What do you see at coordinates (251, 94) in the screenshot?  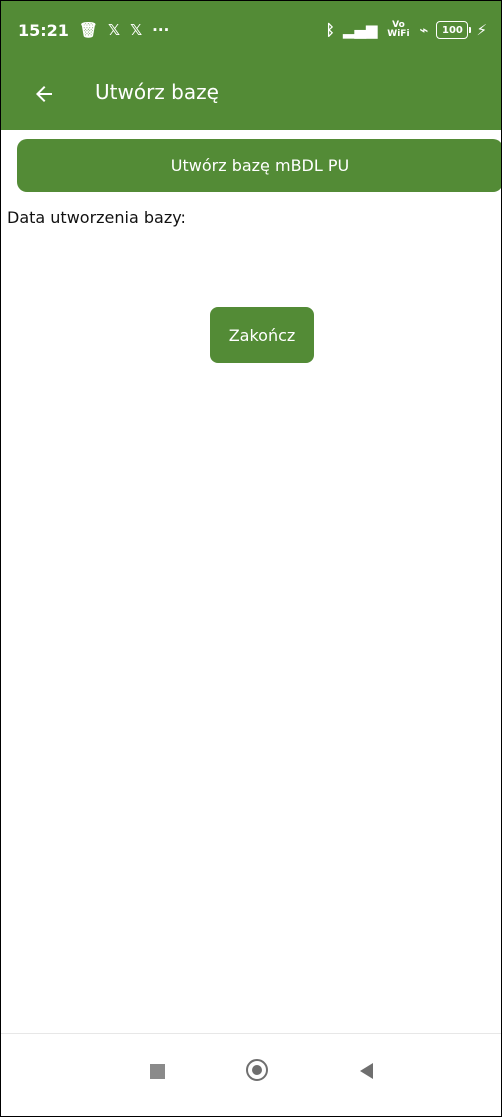 I see `toolbar: Utwórz bazę` at bounding box center [251, 94].